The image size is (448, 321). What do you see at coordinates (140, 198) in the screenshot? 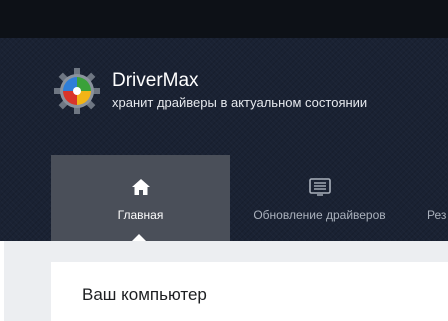
I see `tab-home: Главная` at bounding box center [140, 198].